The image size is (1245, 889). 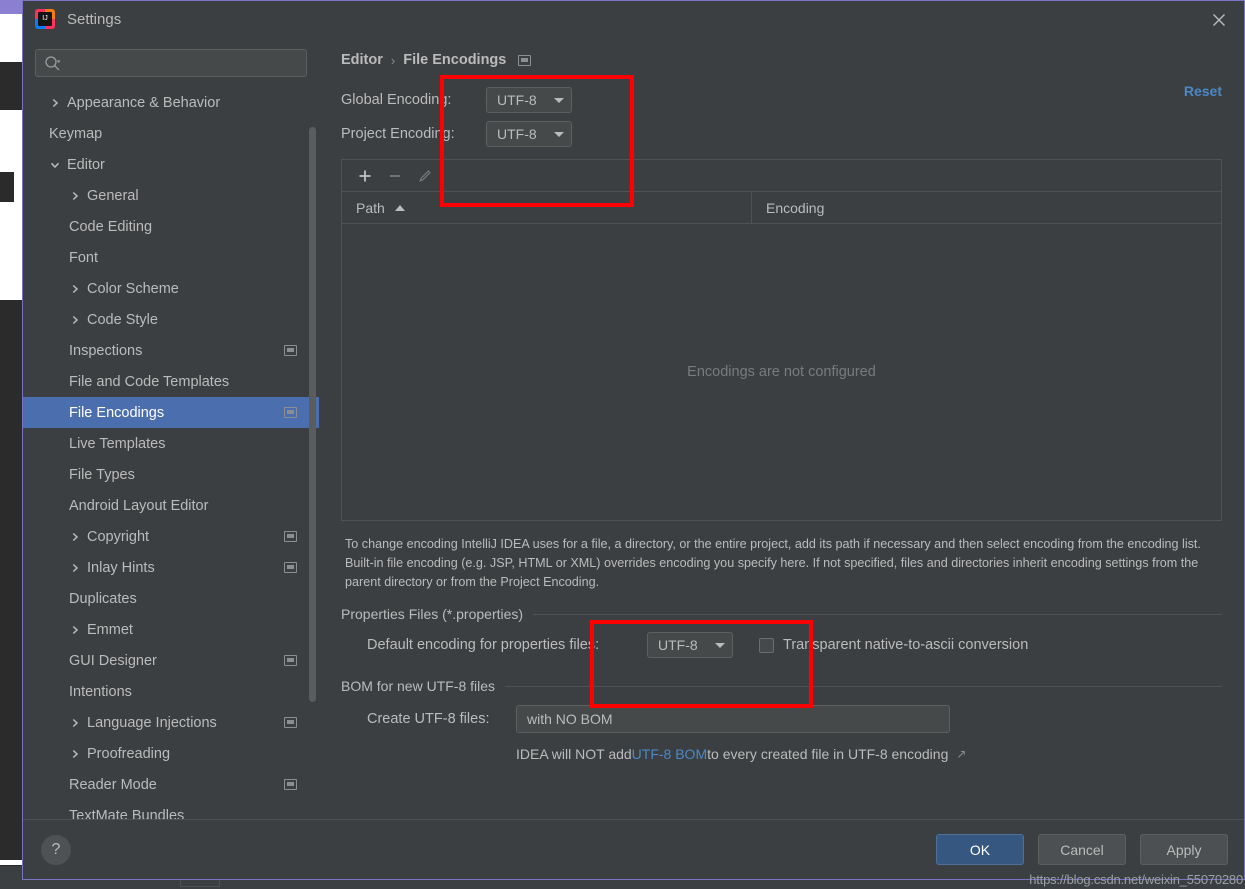 What do you see at coordinates (365, 176) in the screenshot?
I see `plus-icon` at bounding box center [365, 176].